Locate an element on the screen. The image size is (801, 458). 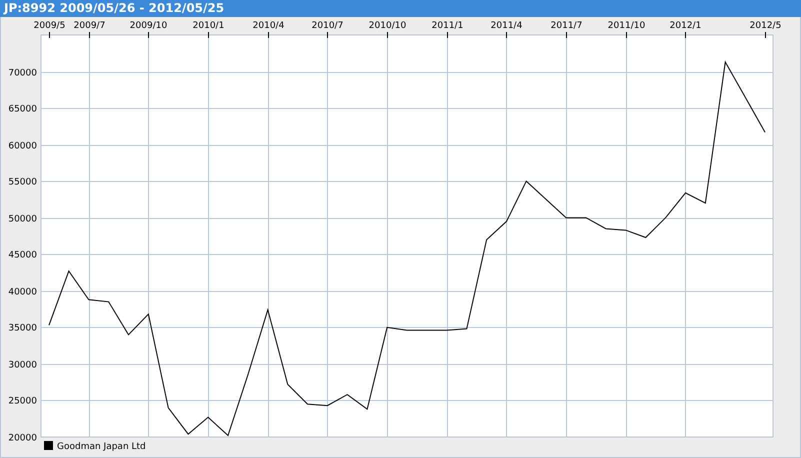
y-tick-label: 60000 is located at coordinates (22, 147).